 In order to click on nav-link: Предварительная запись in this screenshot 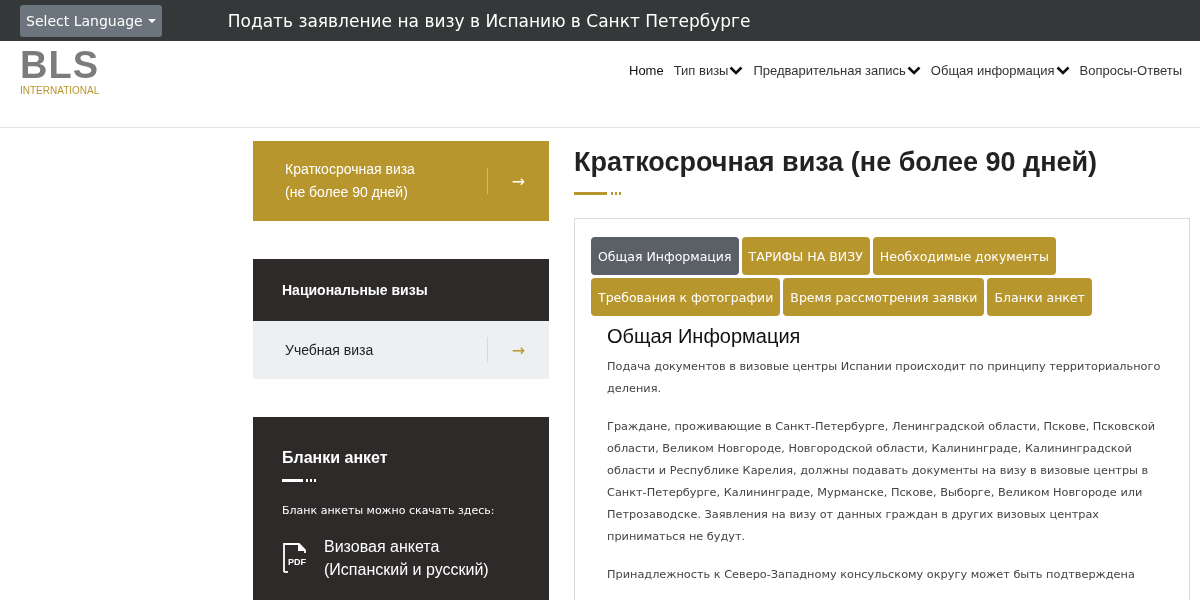, I will do `click(837, 70)`.